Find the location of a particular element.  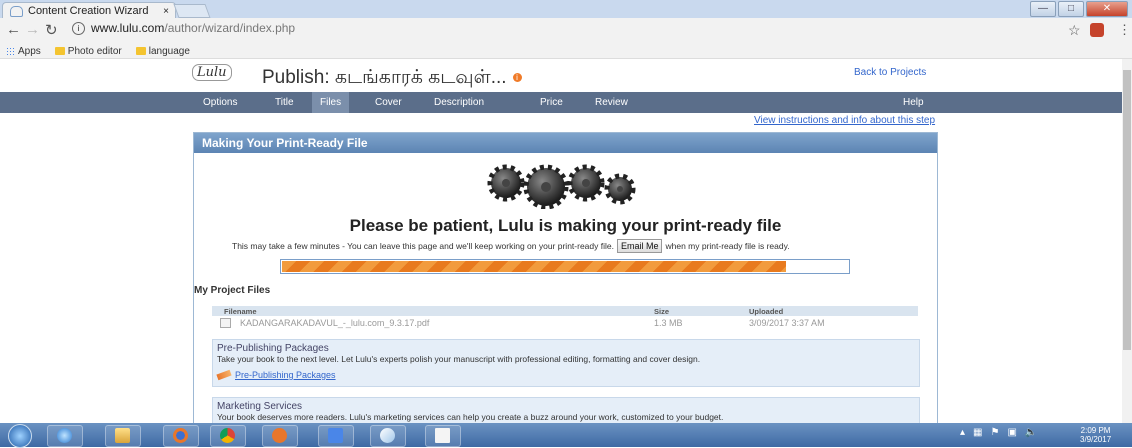

file-uploaded: 3/09/2017 3:37 AM is located at coordinates (787, 323).